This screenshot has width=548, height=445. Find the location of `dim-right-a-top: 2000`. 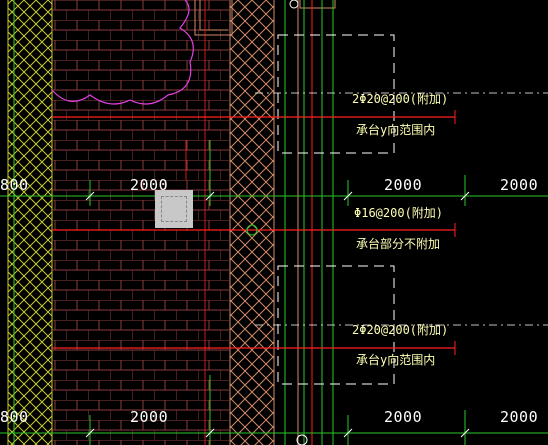

dim-right-a-top: 2000 is located at coordinates (403, 185).